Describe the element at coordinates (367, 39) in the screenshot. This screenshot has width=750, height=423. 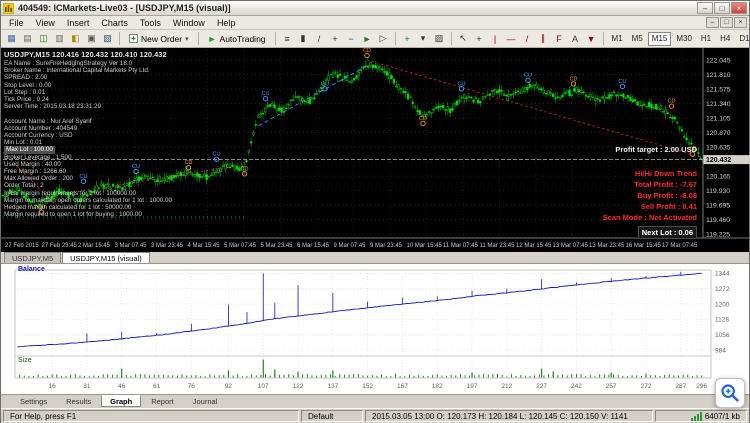
I see `auto-scroll-icon: ►` at that location.